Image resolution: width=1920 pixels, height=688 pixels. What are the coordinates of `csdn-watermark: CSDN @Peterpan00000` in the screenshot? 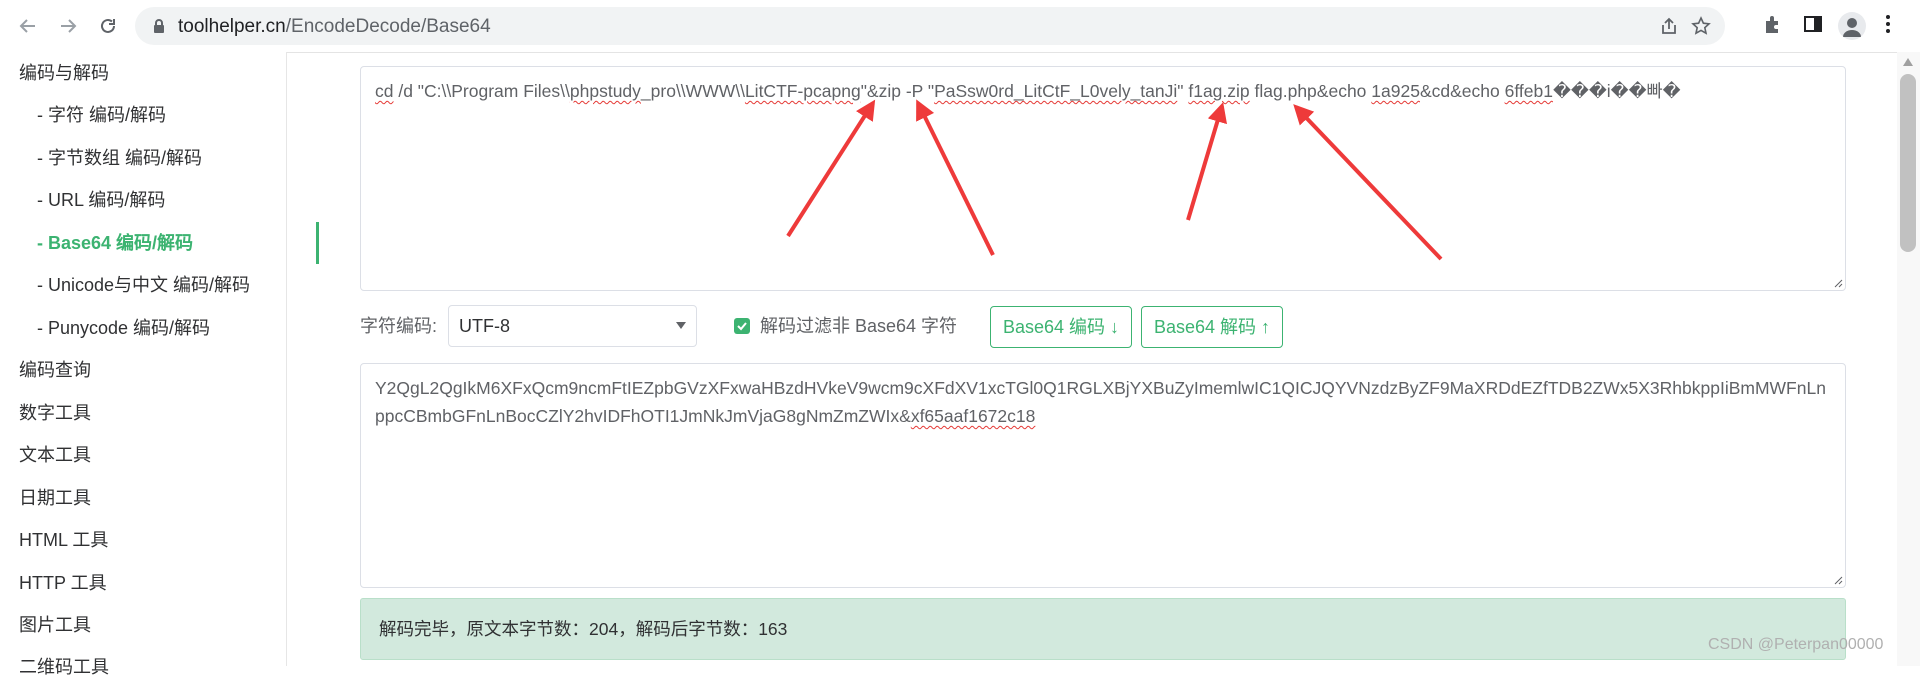 It's located at (1796, 644).